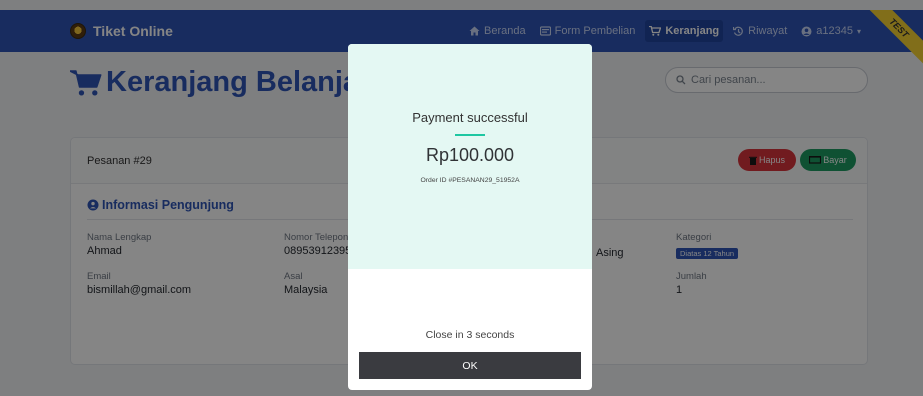 The height and width of the screenshot is (396, 923). What do you see at coordinates (470, 117) in the screenshot?
I see `payment-status: Payment successful` at bounding box center [470, 117].